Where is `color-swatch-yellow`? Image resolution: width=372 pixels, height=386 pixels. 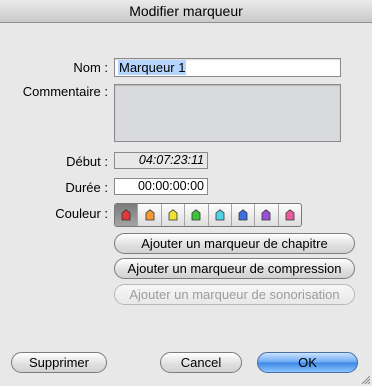
color-swatch-yellow is located at coordinates (174, 215).